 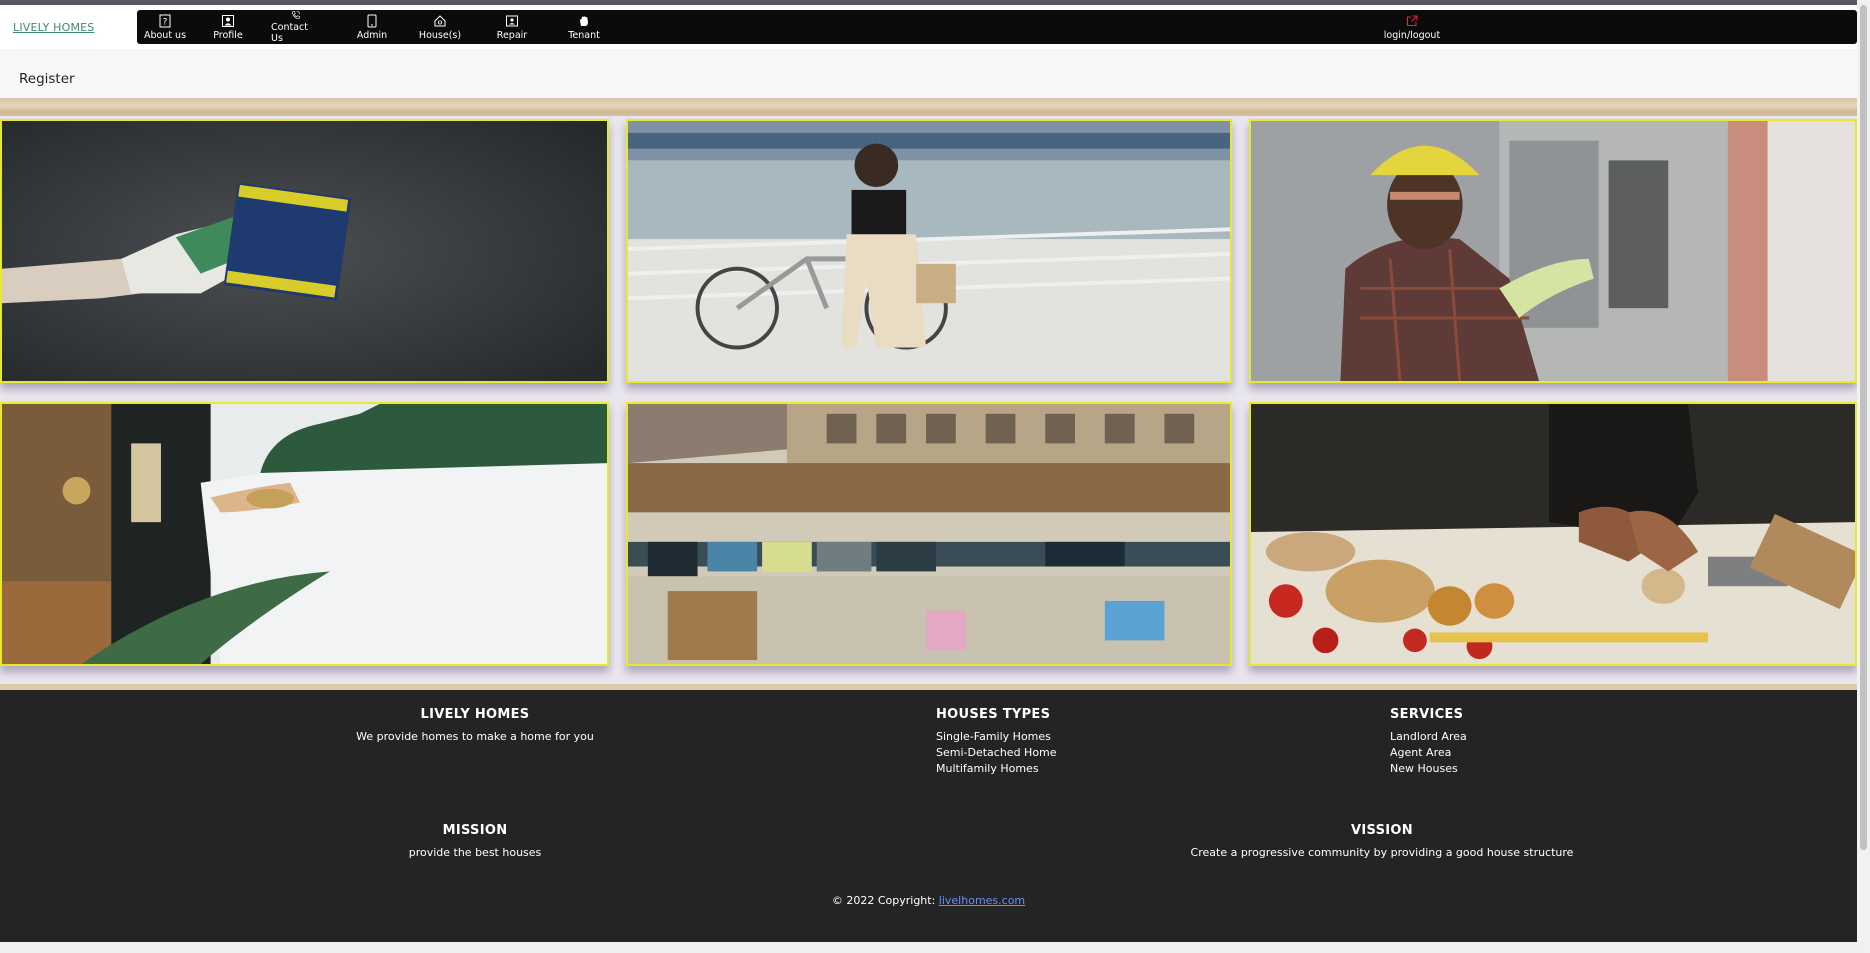 What do you see at coordinates (982, 900) in the screenshot?
I see `copyright-link: livelhomes.com` at bounding box center [982, 900].